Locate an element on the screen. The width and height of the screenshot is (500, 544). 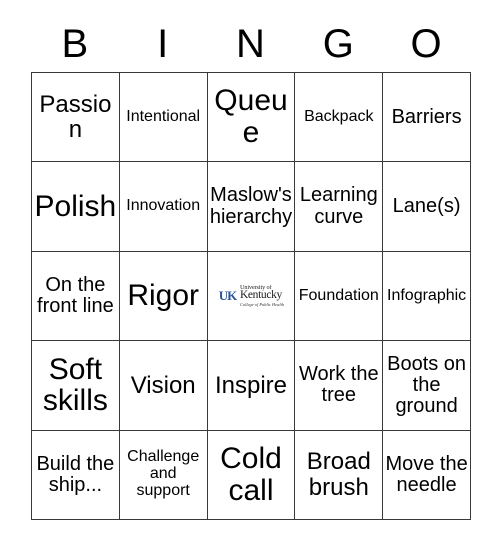
bingo-cell-g3: Foundation is located at coordinates (339, 296).